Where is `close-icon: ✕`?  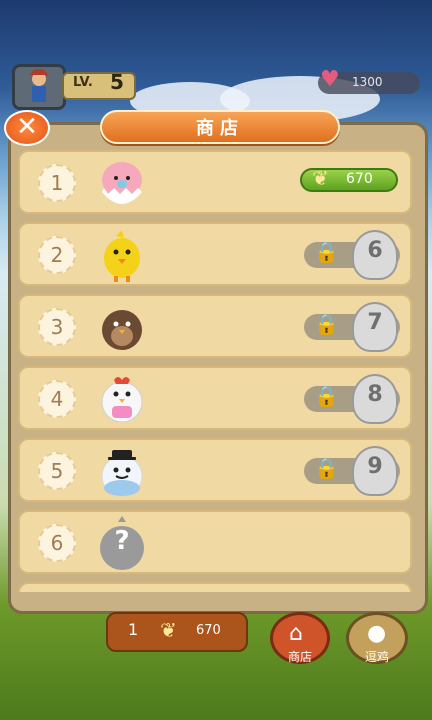 close-icon: ✕ is located at coordinates (27, 127).